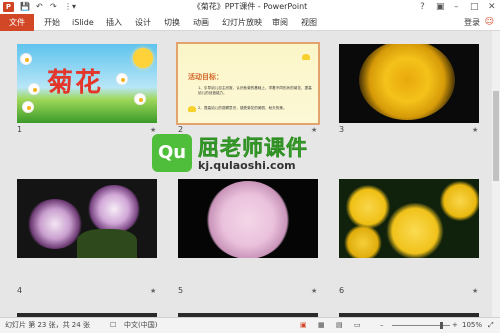 Image resolution: width=500 pixels, height=333 pixels. What do you see at coordinates (357, 325) in the screenshot?
I see `slideshow-view-icon: ▭` at bounding box center [357, 325].